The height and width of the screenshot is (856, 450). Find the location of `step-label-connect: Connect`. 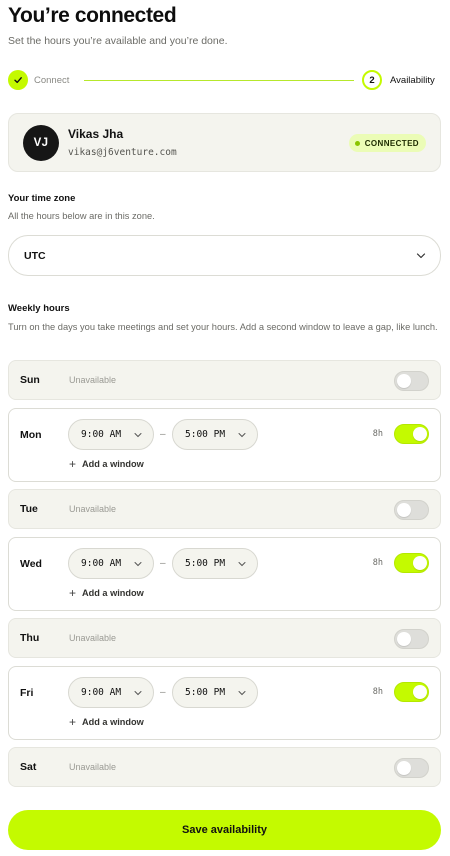

step-label-connect: Connect is located at coordinates (52, 80).